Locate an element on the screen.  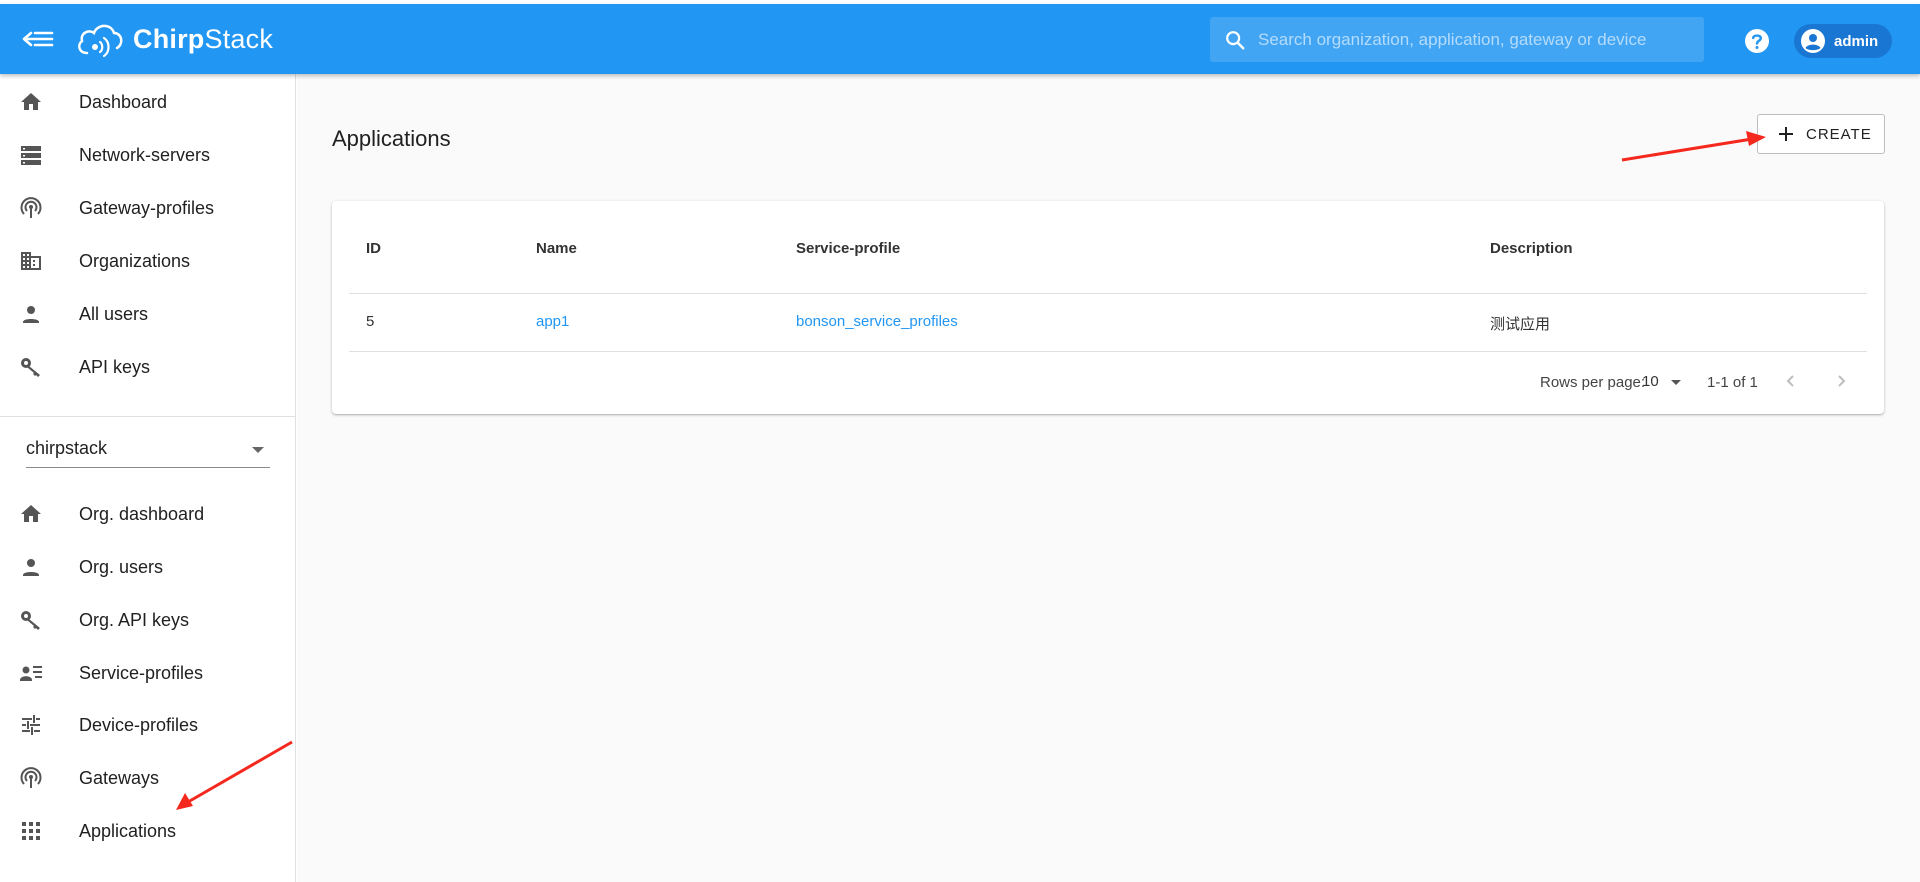
sidebar-item-applications: Applications is located at coordinates (147, 831).